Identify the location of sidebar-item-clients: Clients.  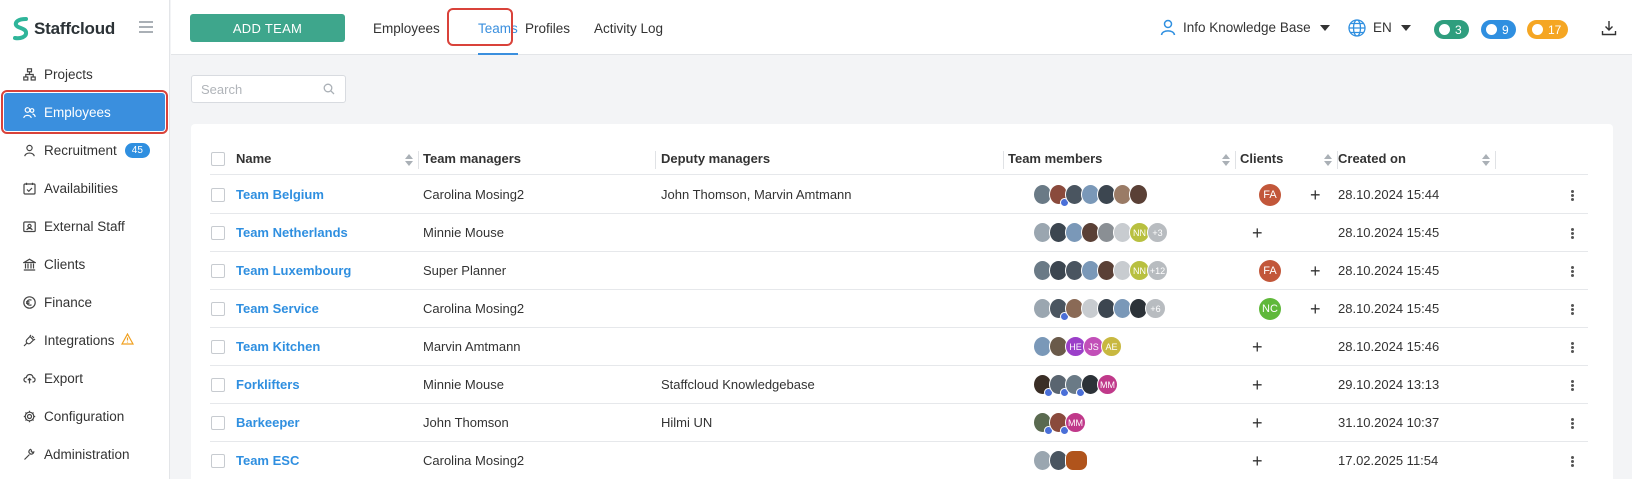
(84, 264).